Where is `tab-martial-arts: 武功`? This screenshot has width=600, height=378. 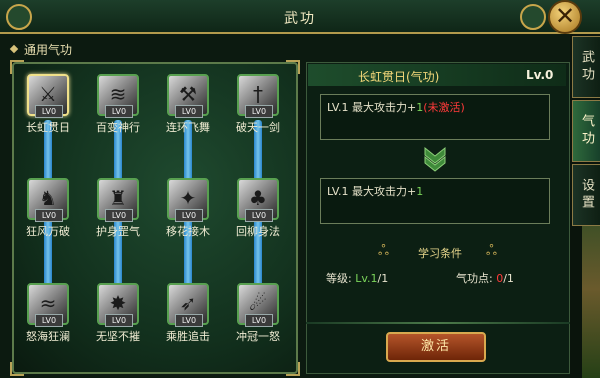
tab-martial-arts: 武功 is located at coordinates (586, 67).